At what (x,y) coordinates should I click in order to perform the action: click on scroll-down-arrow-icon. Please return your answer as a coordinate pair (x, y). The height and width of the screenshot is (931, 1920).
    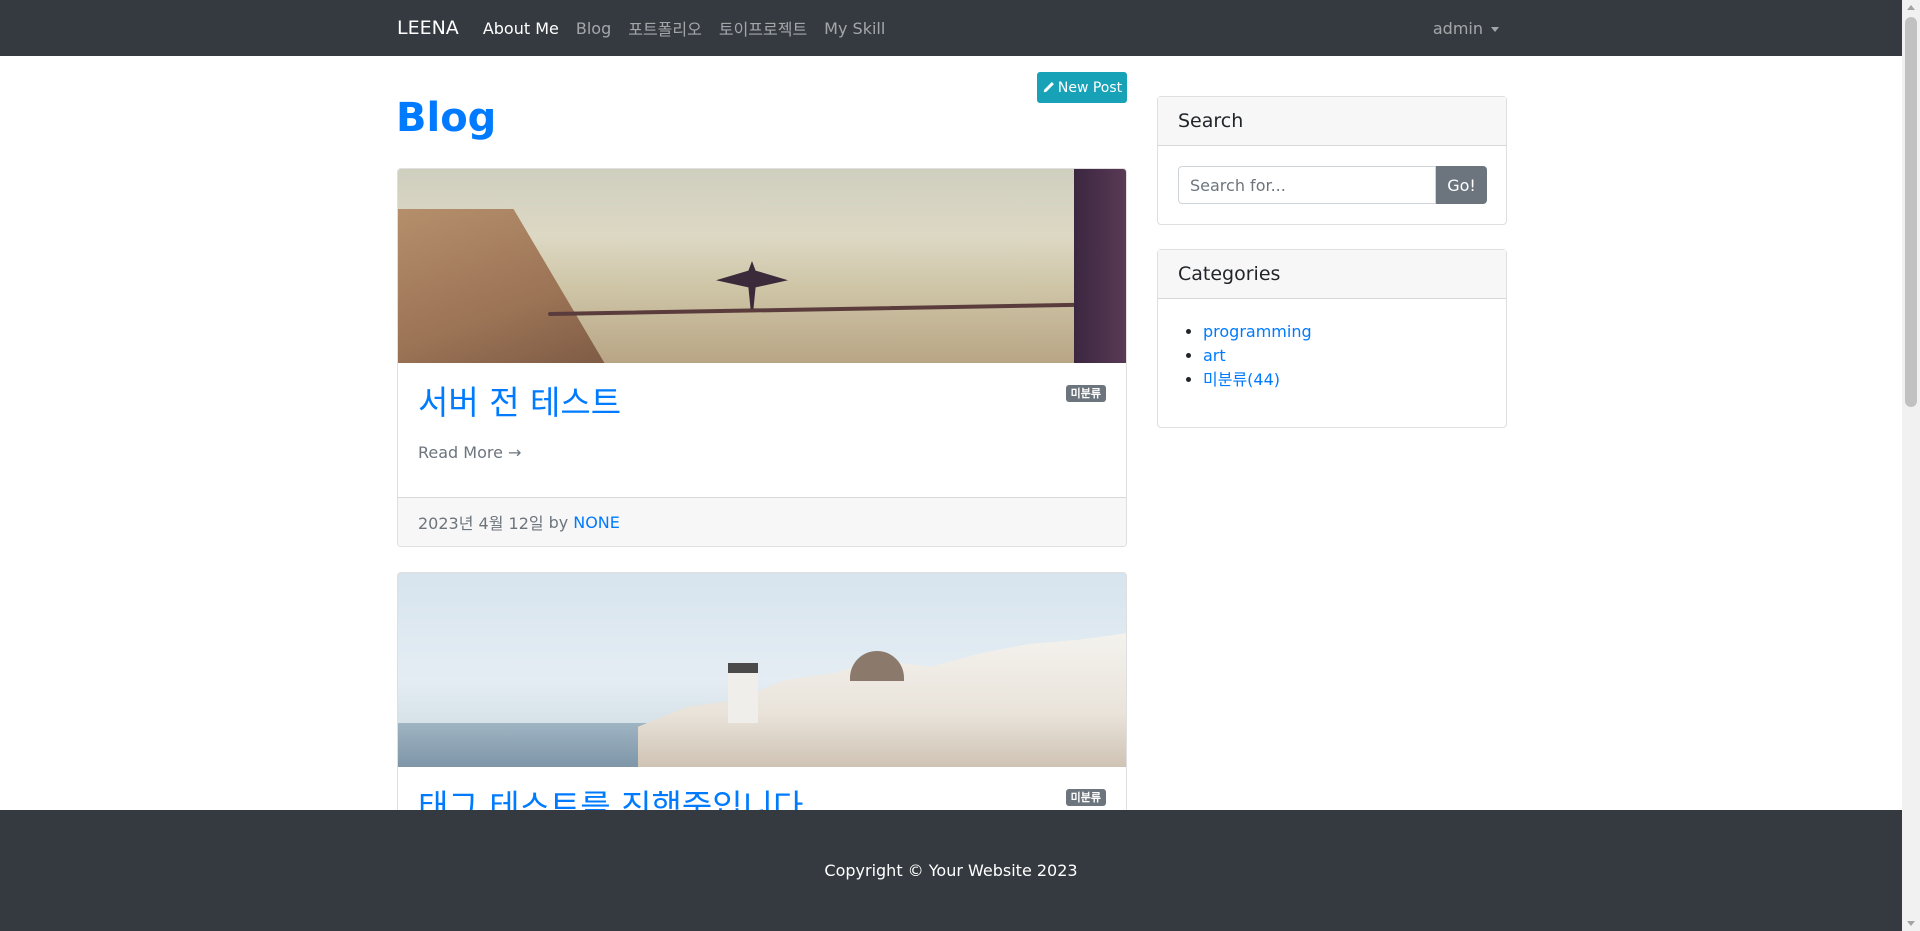
    Looking at the image, I should click on (1911, 923).